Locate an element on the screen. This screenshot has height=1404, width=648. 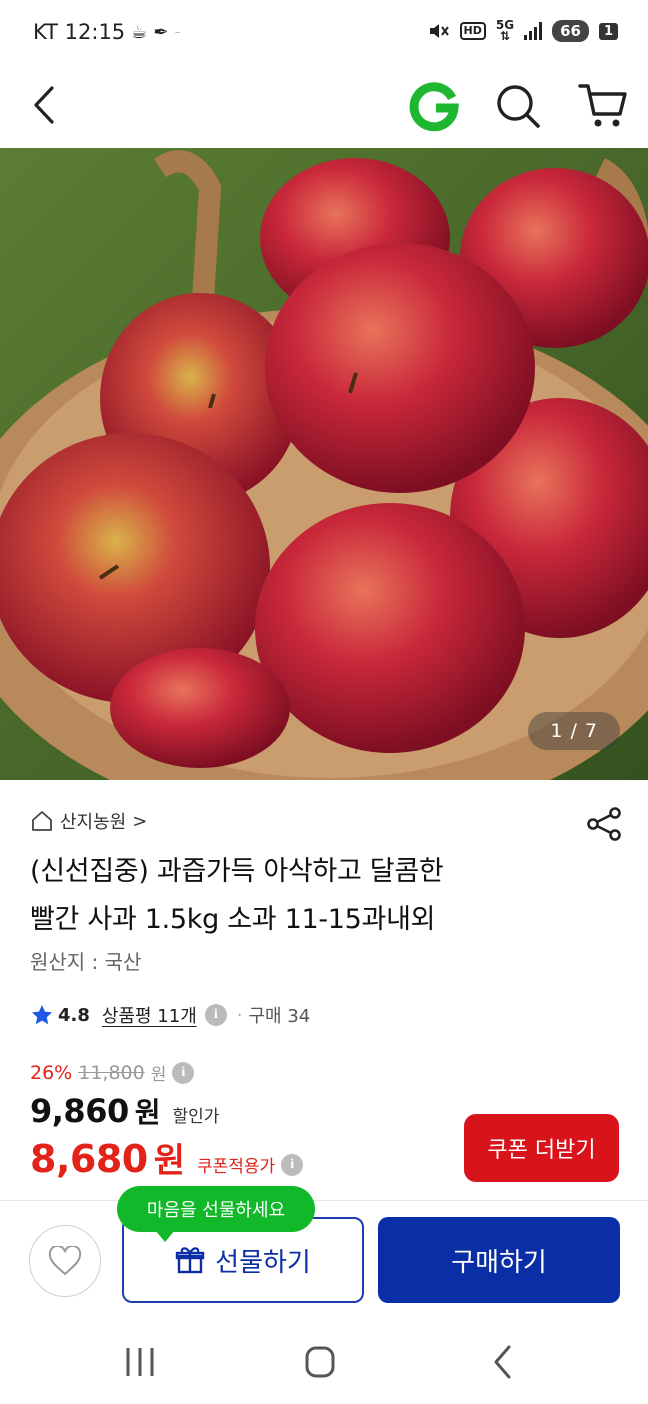
rating-row: 4.8 상품평 11개 i · 구매 34 is located at coordinates (170, 1015).